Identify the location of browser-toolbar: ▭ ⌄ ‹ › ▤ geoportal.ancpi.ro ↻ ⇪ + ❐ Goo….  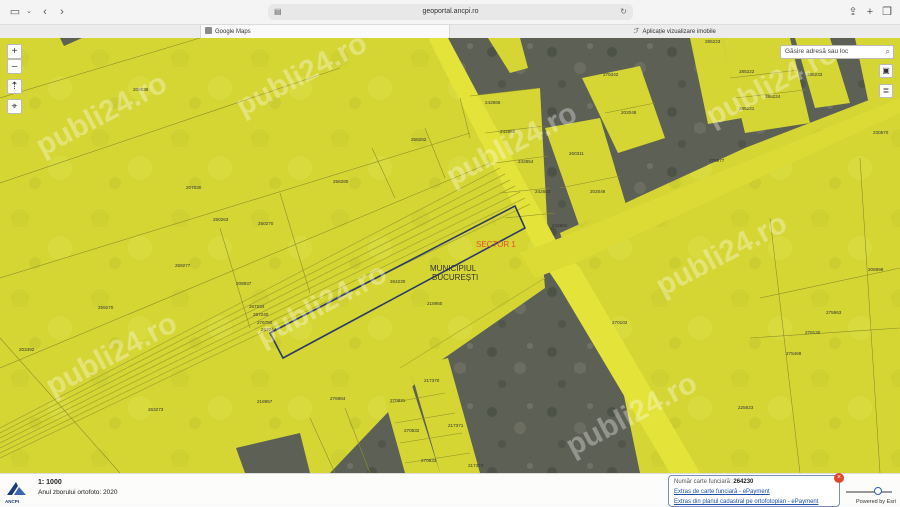
(450, 19).